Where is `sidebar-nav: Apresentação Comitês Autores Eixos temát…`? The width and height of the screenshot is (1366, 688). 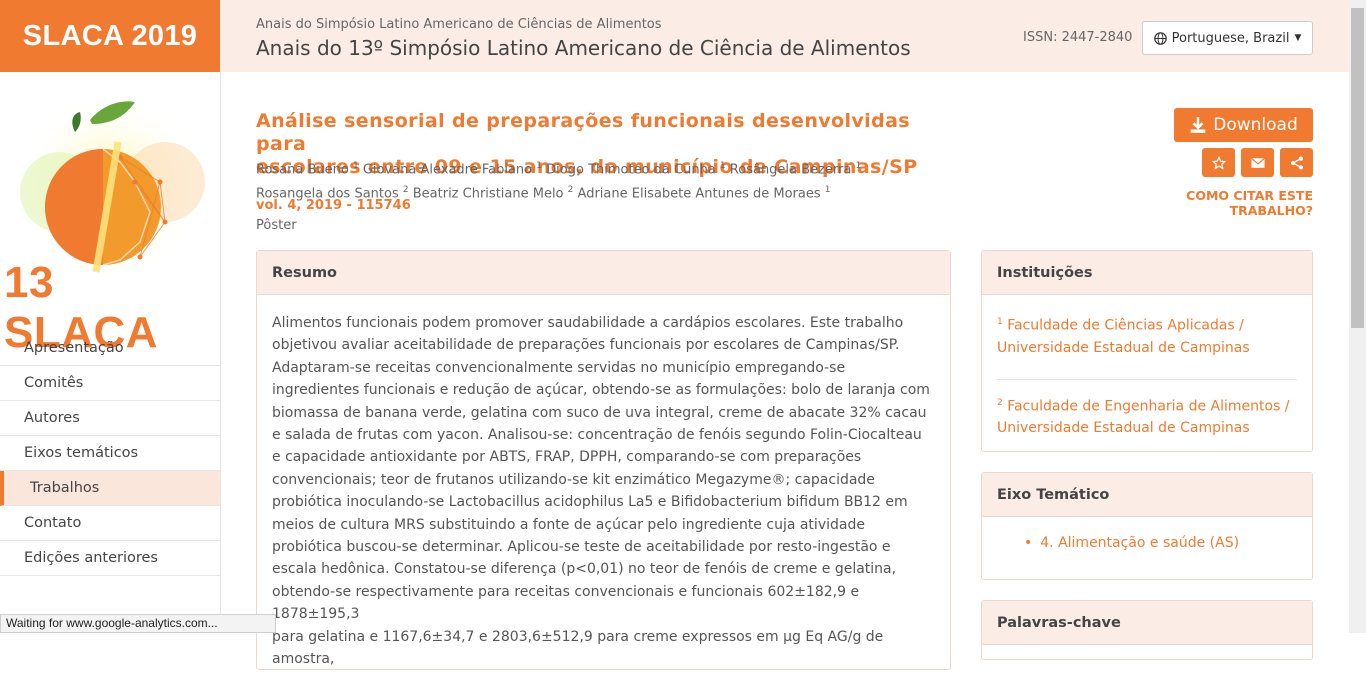 sidebar-nav: Apresentação Comitês Autores Eixos temát… is located at coordinates (110, 453).